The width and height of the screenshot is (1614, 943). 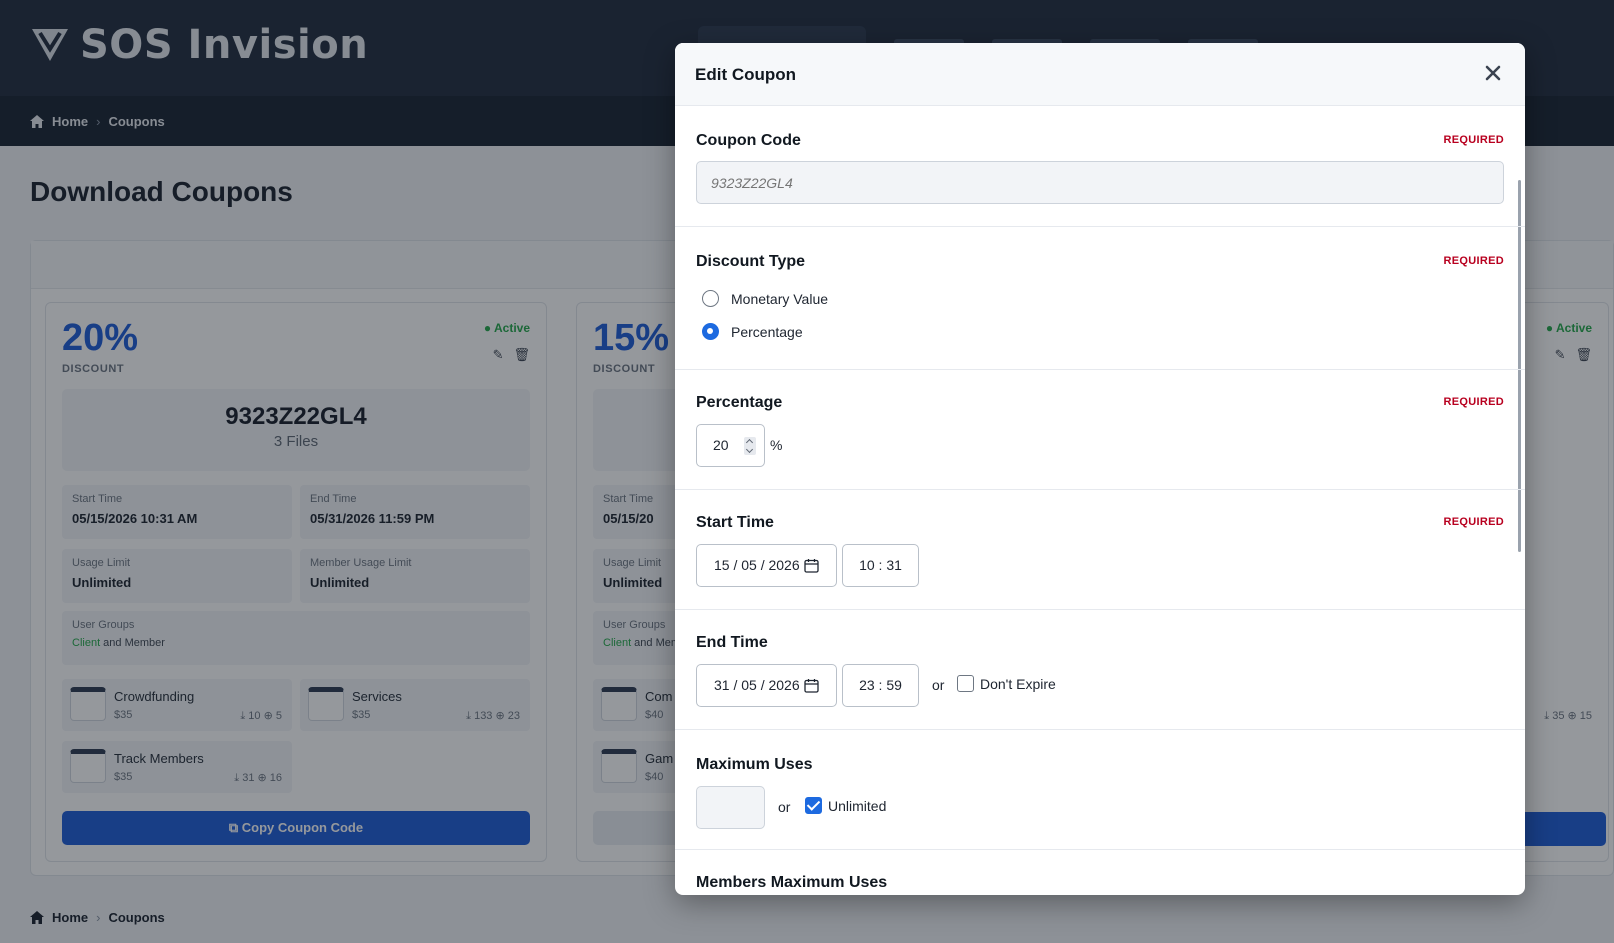 I want to click on unlimited-checkbox-row: Unlimited, so click(x=845, y=805).